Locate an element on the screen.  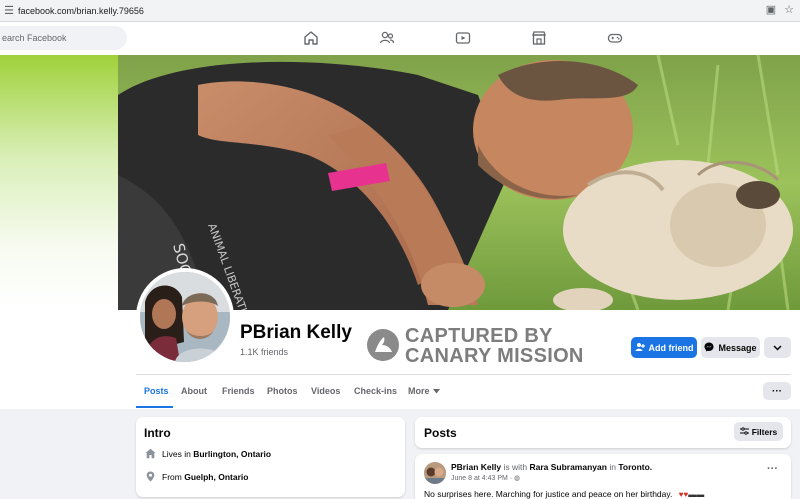
messenger-icon is located at coordinates (709, 348).